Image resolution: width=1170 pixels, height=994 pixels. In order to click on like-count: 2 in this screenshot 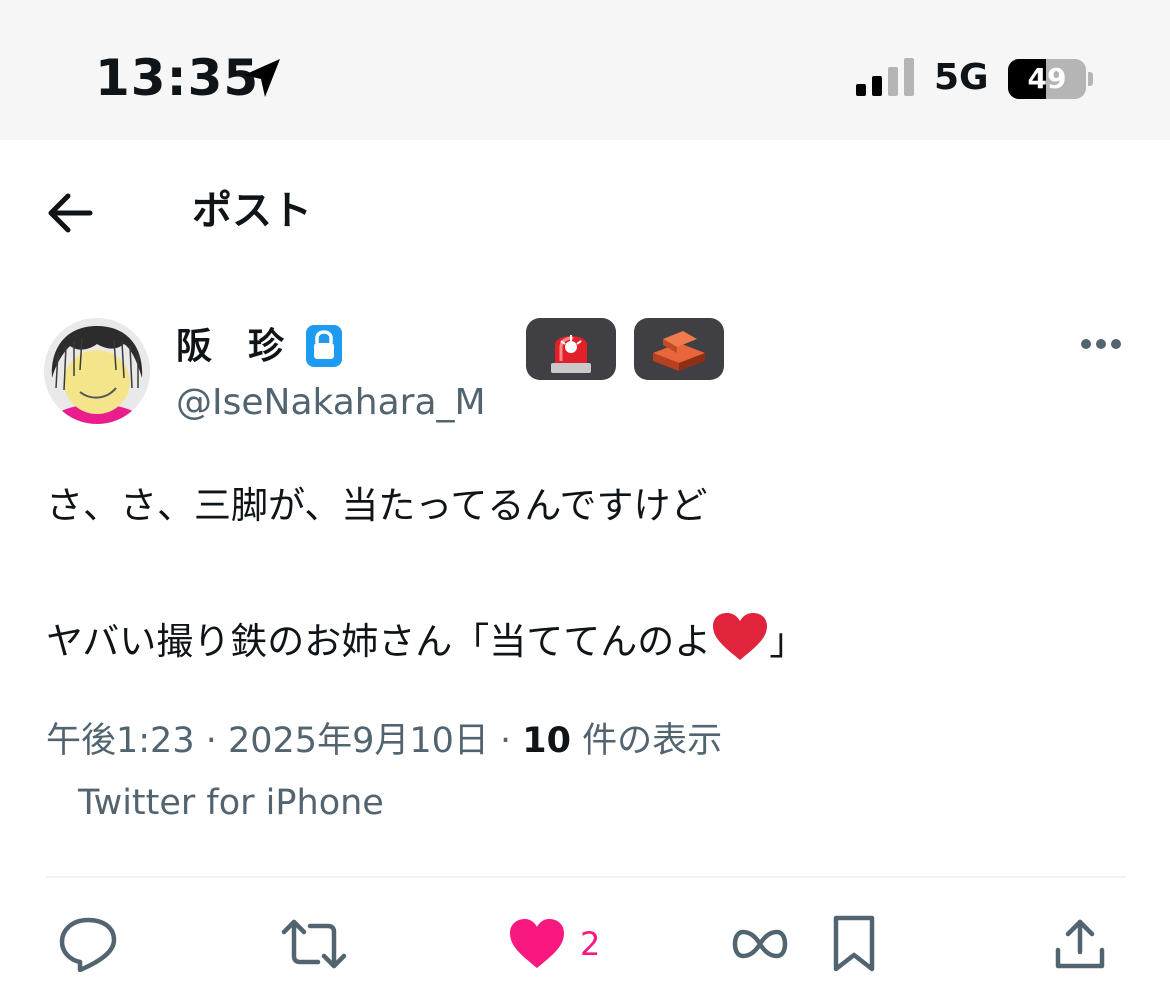, I will do `click(590, 944)`.